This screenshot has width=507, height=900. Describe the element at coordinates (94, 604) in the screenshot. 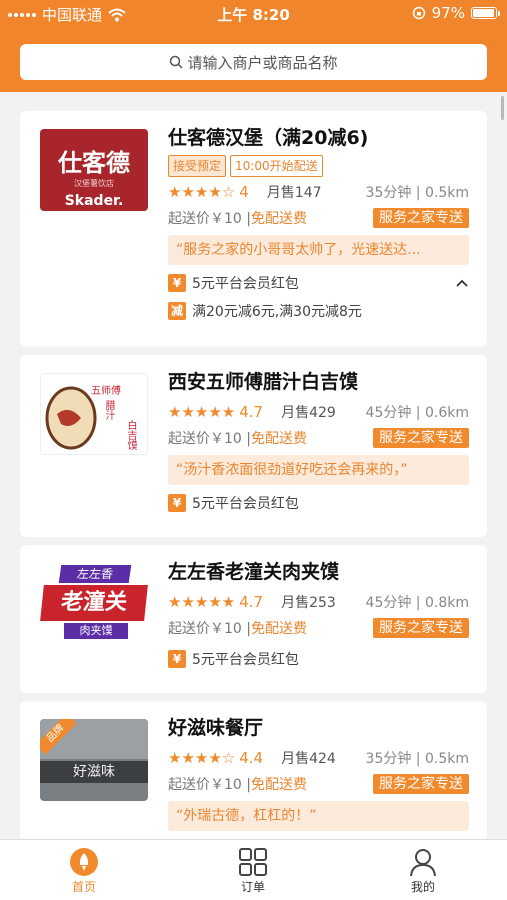

I see `restaurant-logo: 左左香 老潼关 肉夹馍` at that location.